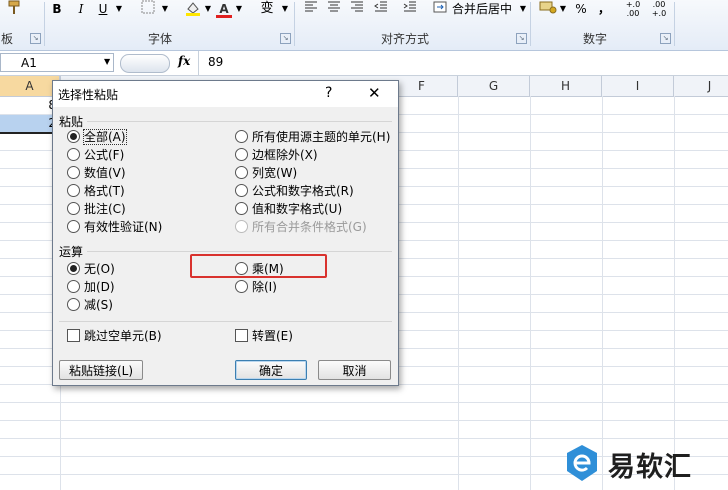 This screenshot has height=490, width=728. I want to click on clipboard-dialog-launcher-icon: ↘, so click(35, 38).